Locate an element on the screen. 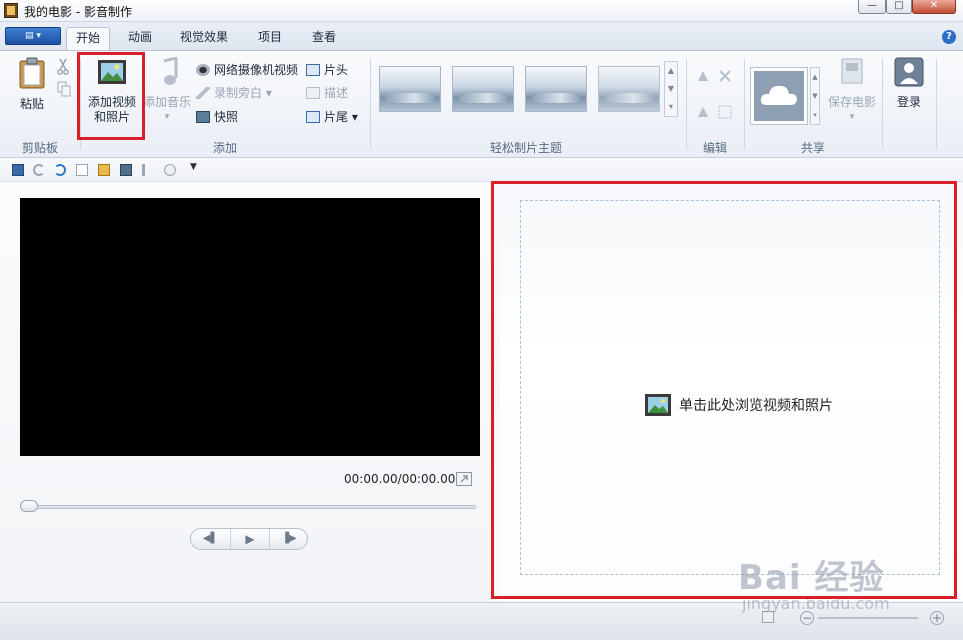 Image resolution: width=963 pixels, height=640 pixels. clipboard-icon is located at coordinates (32, 73).